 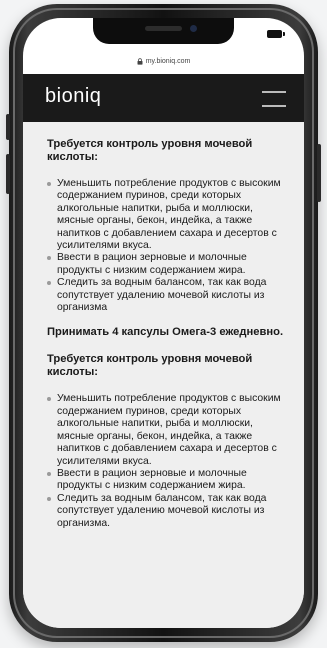 I want to click on front-camera, so click(x=193, y=28).